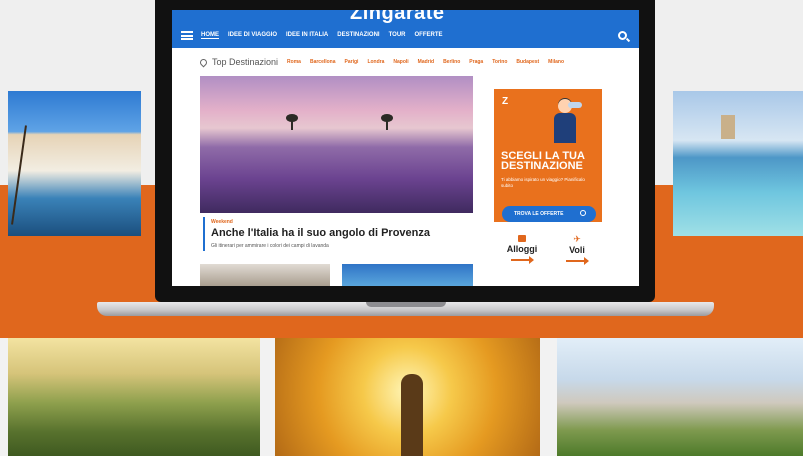 This screenshot has height=456, width=803. What do you see at coordinates (522, 238) in the screenshot?
I see `suitcase-icon` at bounding box center [522, 238].